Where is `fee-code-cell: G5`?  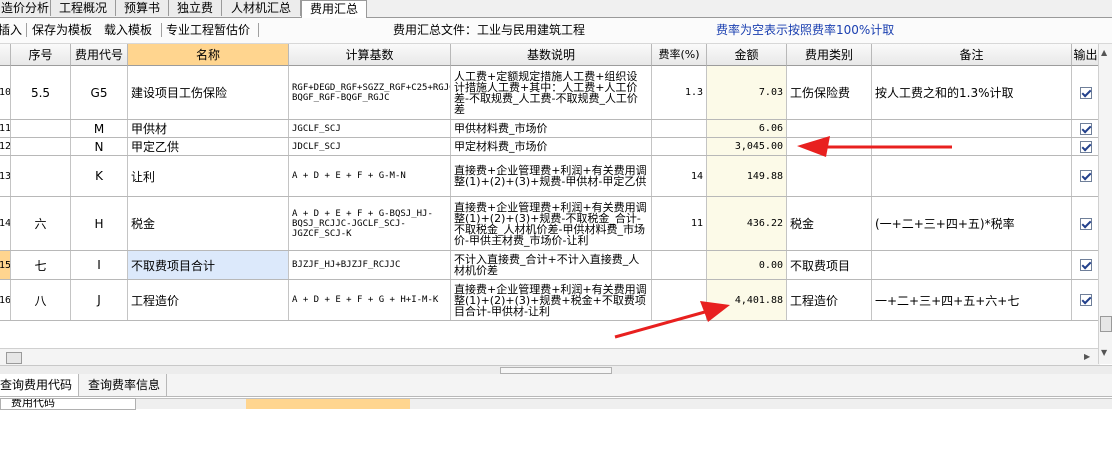 fee-code-cell: G5 is located at coordinates (99, 92).